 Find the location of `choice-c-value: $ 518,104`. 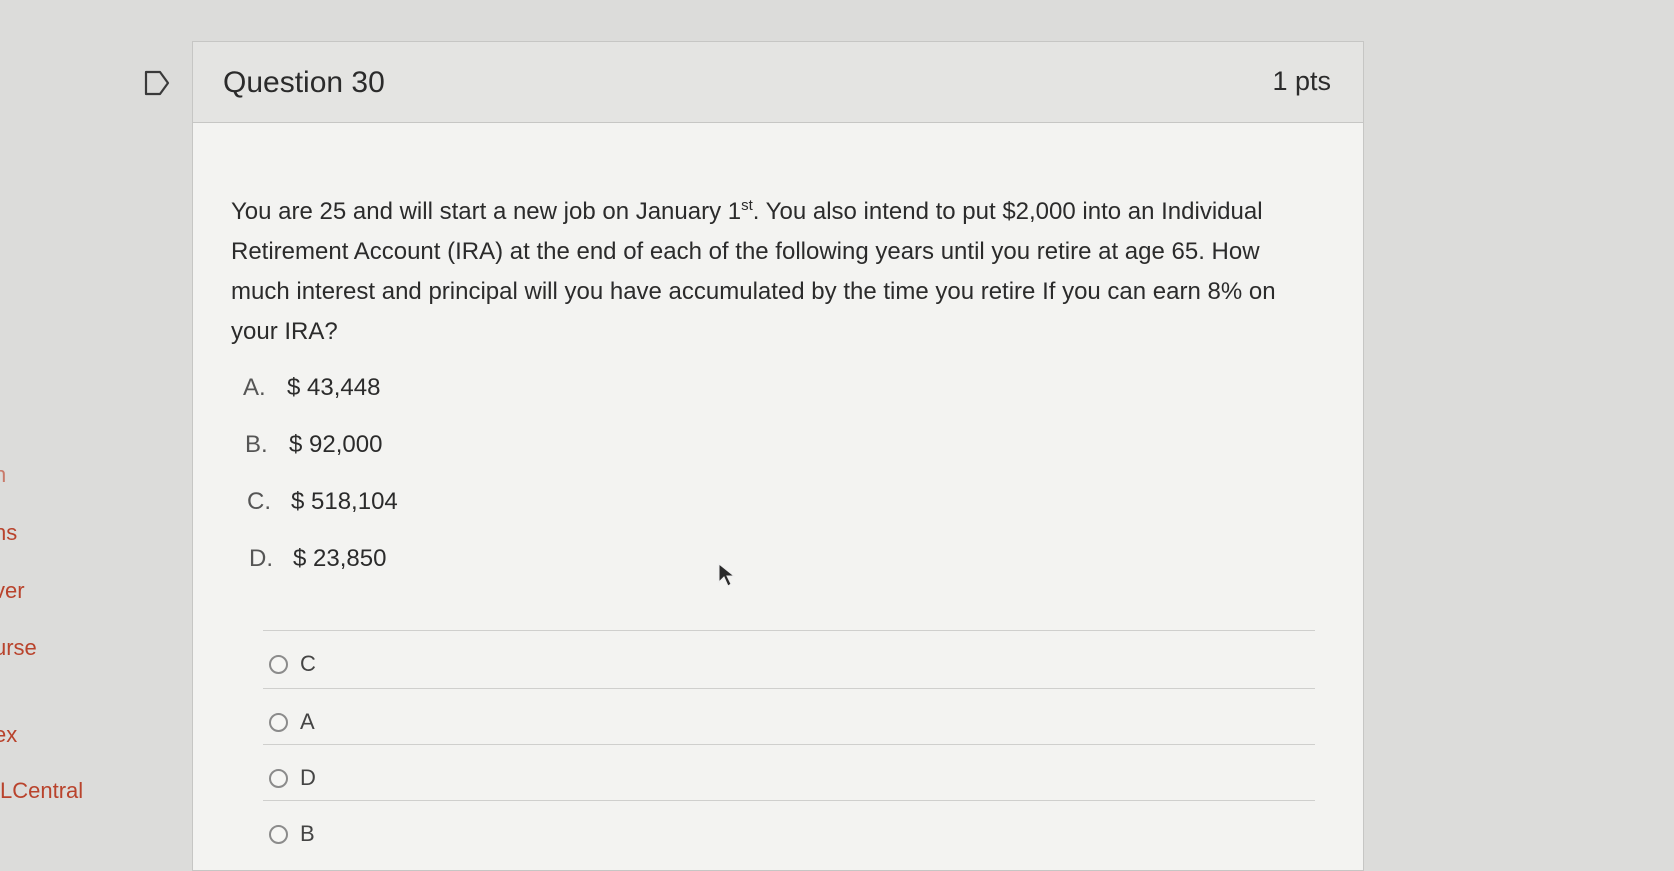

choice-c-value: $ 518,104 is located at coordinates (344, 501).